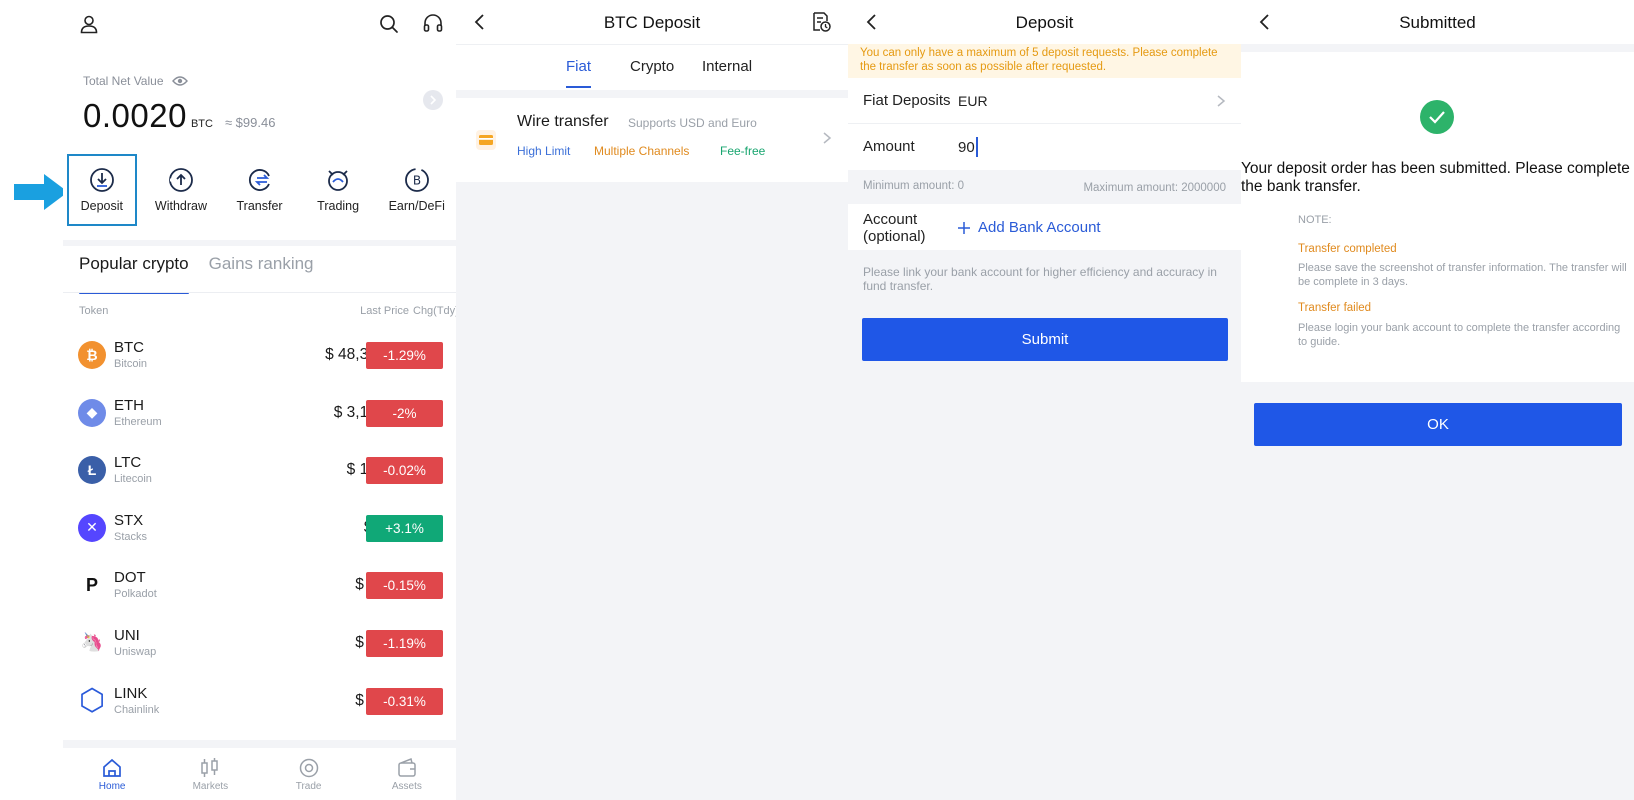 Image resolution: width=1634 pixels, height=800 pixels. I want to click on total-net-value-text: Total Net Value, so click(123, 81).